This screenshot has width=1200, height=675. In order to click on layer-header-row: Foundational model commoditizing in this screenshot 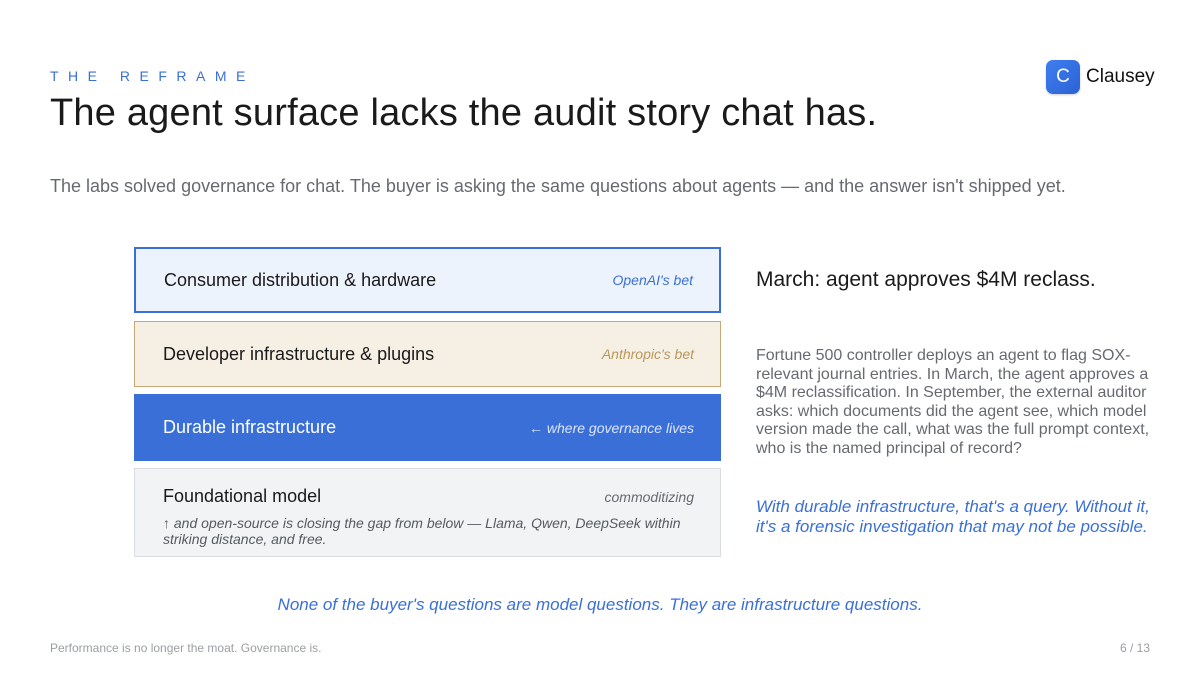, I will do `click(428, 496)`.